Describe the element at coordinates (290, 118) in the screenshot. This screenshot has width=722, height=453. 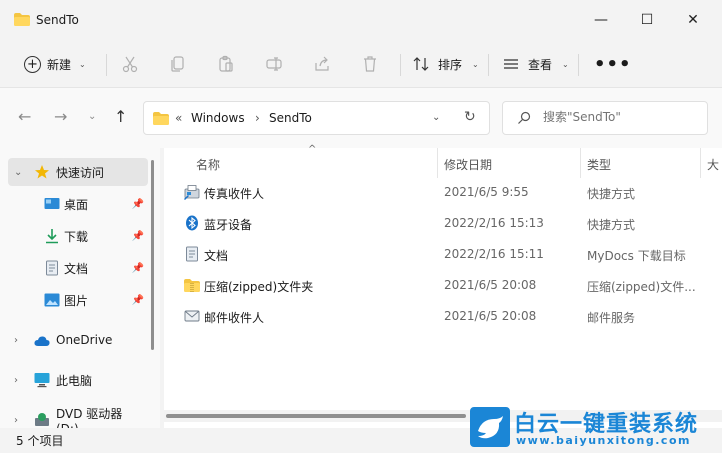
I see `breadcrumb-sendto: SendTo` at that location.